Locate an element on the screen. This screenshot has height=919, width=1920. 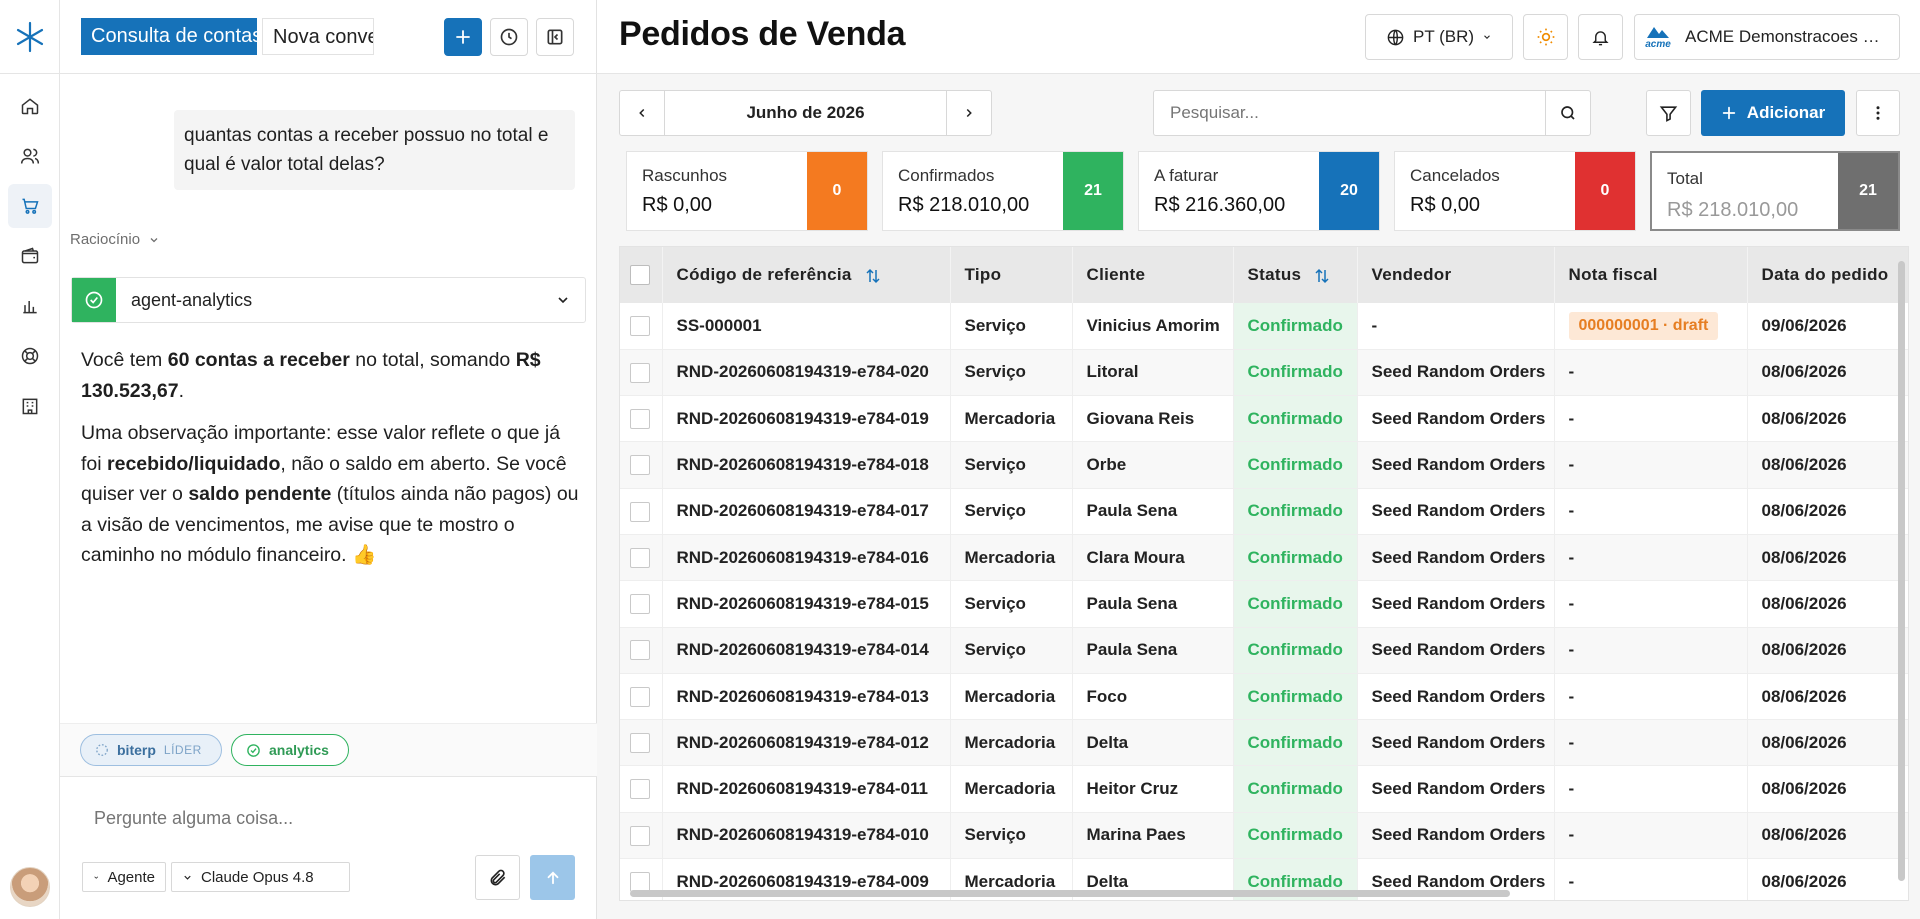
select-all-checkbox is located at coordinates (640, 275).